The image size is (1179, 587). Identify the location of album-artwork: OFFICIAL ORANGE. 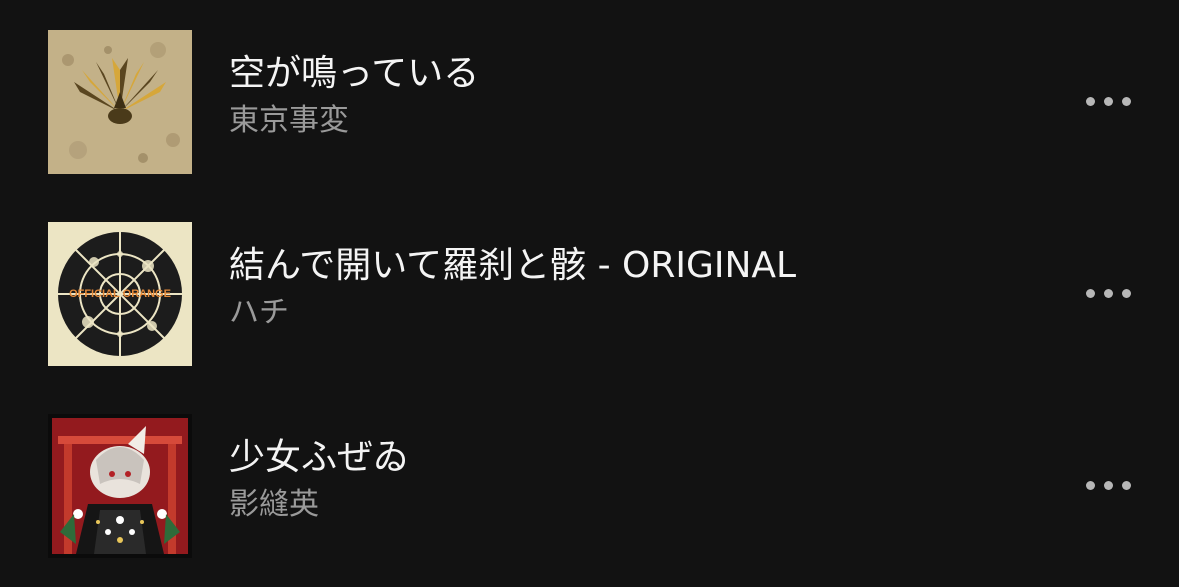
(120, 294).